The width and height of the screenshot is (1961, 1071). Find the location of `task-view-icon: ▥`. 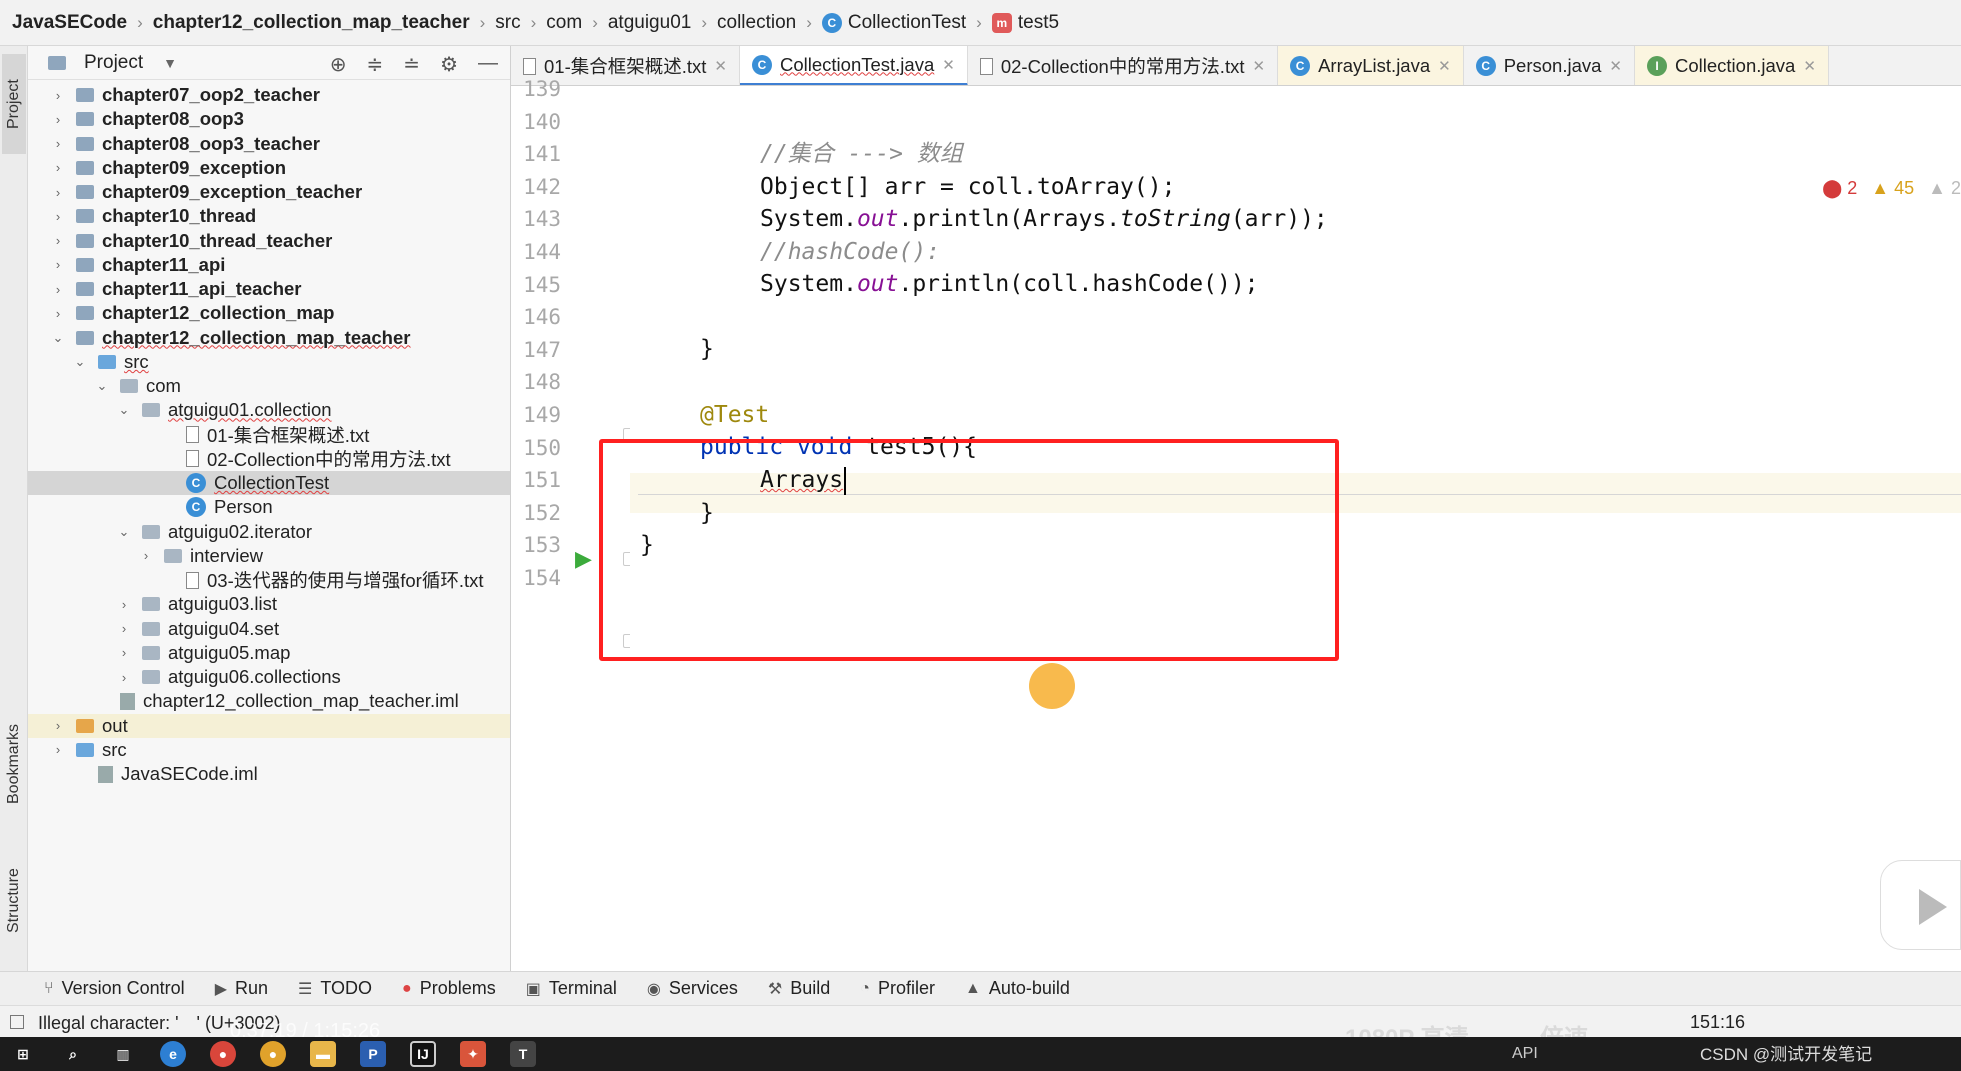

task-view-icon: ▥ is located at coordinates (123, 1054).